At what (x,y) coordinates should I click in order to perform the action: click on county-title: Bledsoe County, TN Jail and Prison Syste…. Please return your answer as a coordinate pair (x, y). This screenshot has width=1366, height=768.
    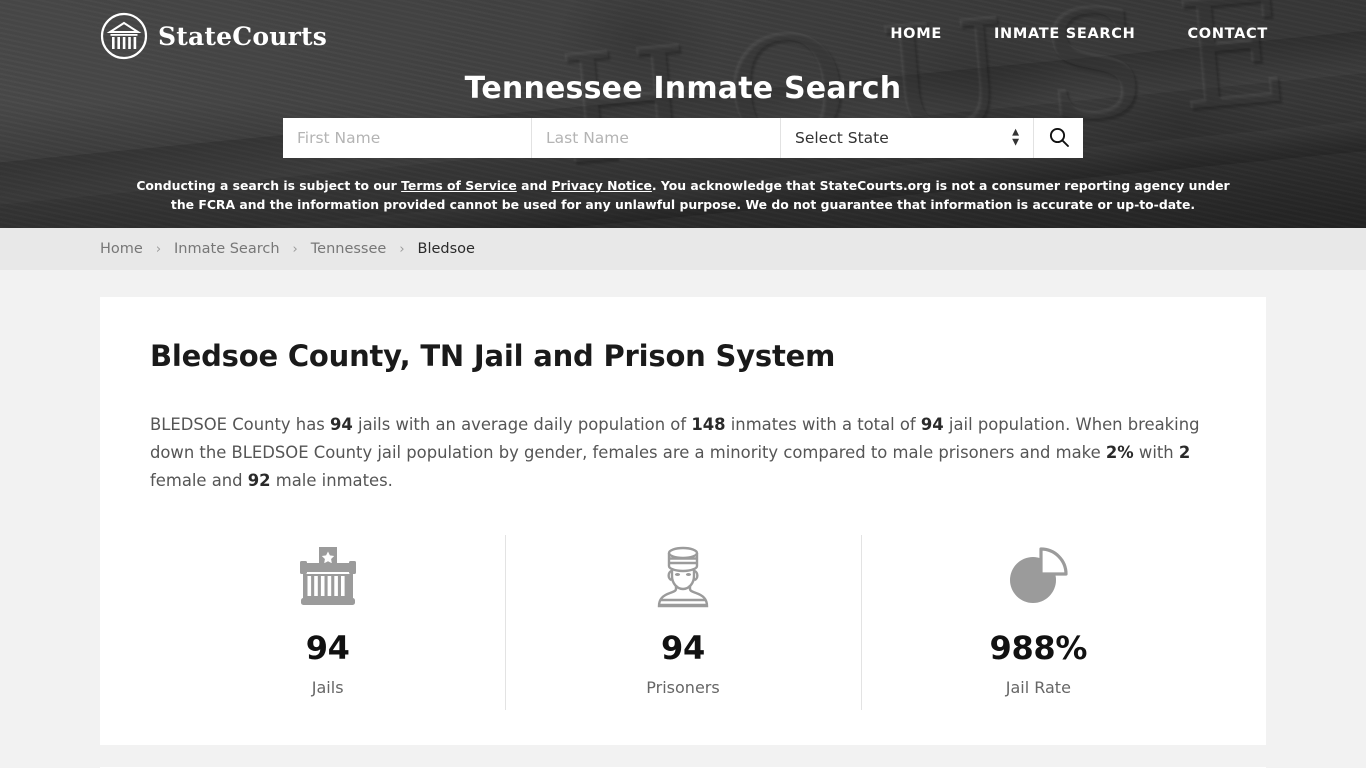
    Looking at the image, I should click on (493, 356).